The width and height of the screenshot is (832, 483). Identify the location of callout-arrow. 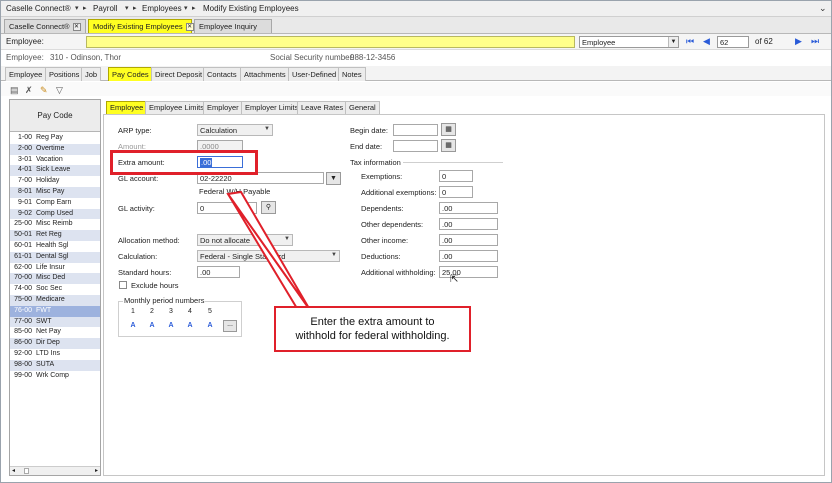
(268, 250).